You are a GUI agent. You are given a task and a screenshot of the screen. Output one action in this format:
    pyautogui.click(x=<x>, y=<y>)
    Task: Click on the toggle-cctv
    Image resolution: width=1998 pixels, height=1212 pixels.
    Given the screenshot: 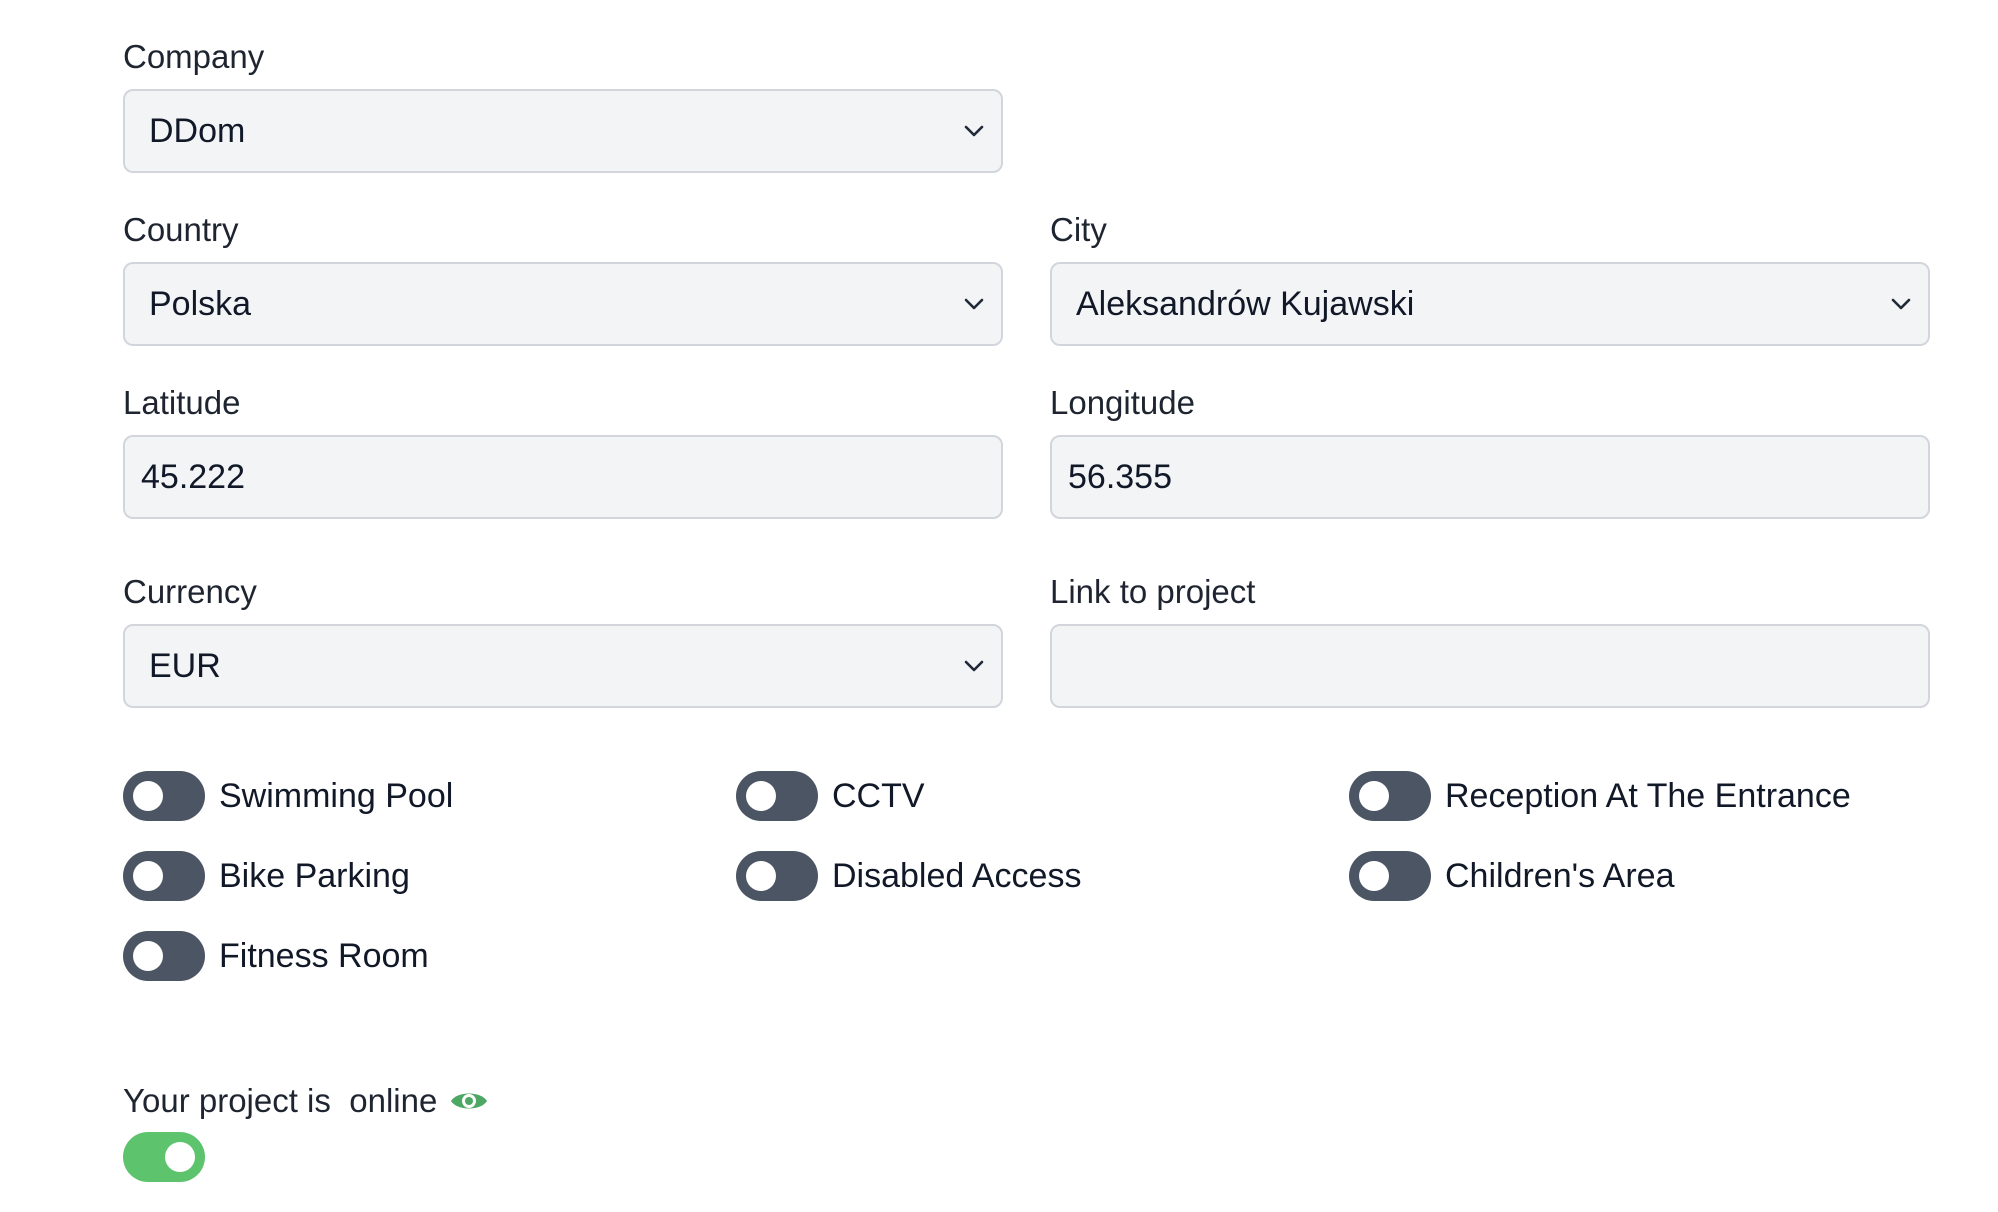 What is the action you would take?
    pyautogui.click(x=777, y=796)
    